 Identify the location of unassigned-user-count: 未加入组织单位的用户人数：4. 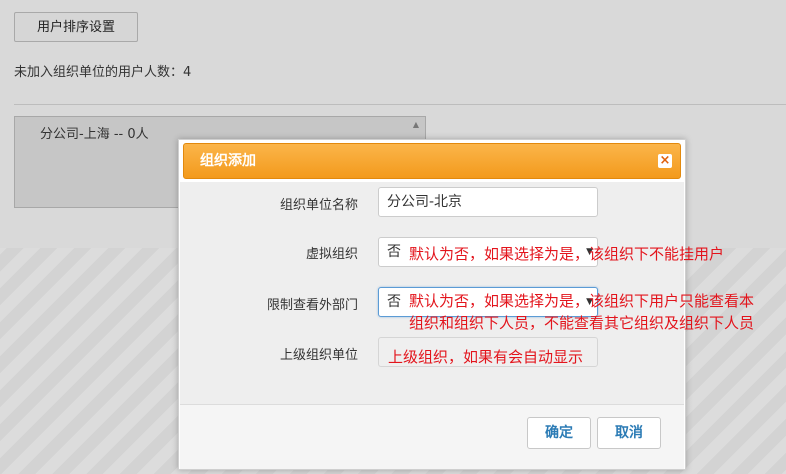
(103, 72).